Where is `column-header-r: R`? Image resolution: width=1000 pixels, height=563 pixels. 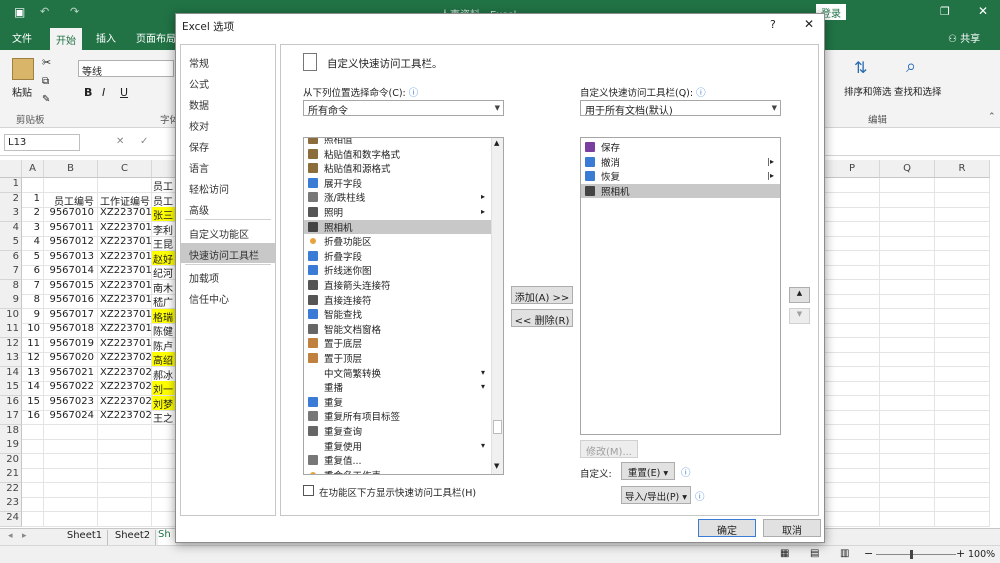 column-header-r: R is located at coordinates (962, 169).